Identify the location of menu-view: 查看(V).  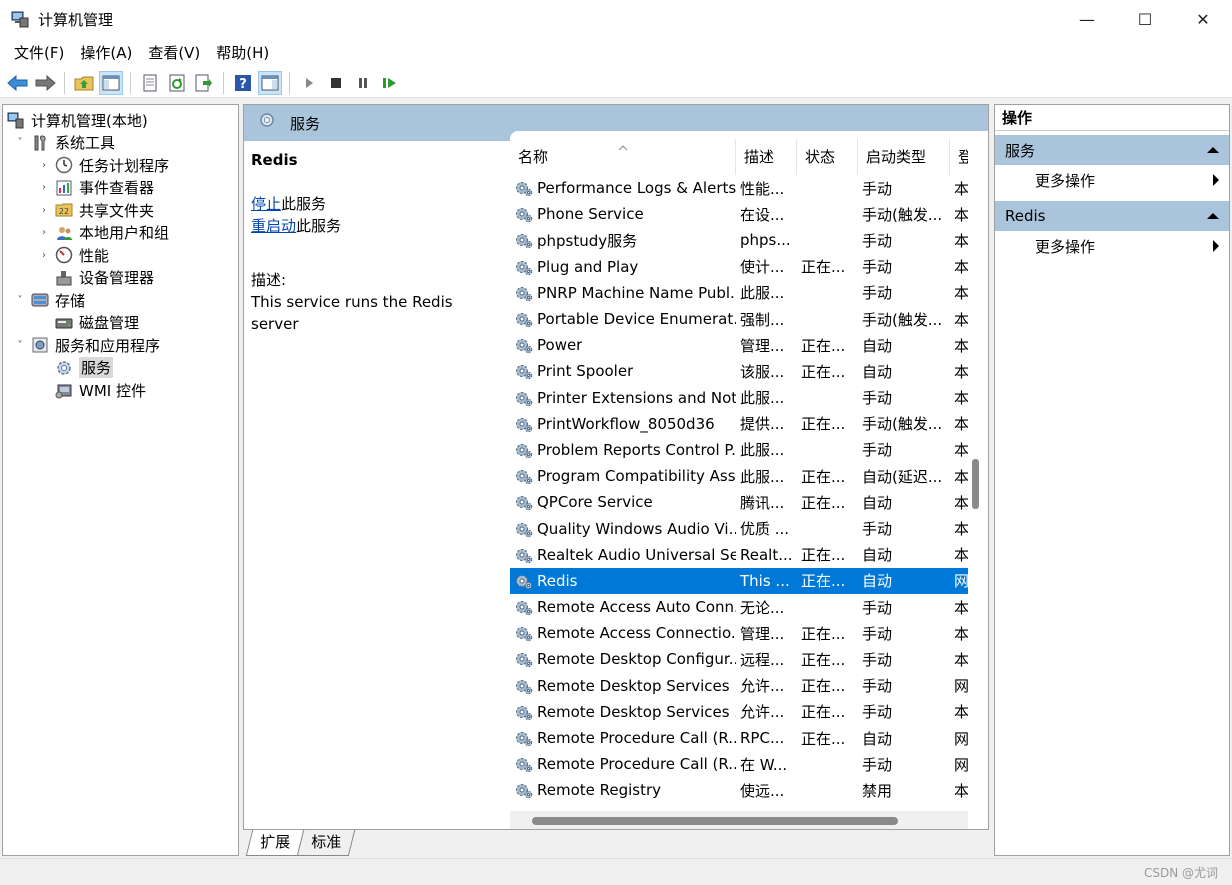
(174, 53).